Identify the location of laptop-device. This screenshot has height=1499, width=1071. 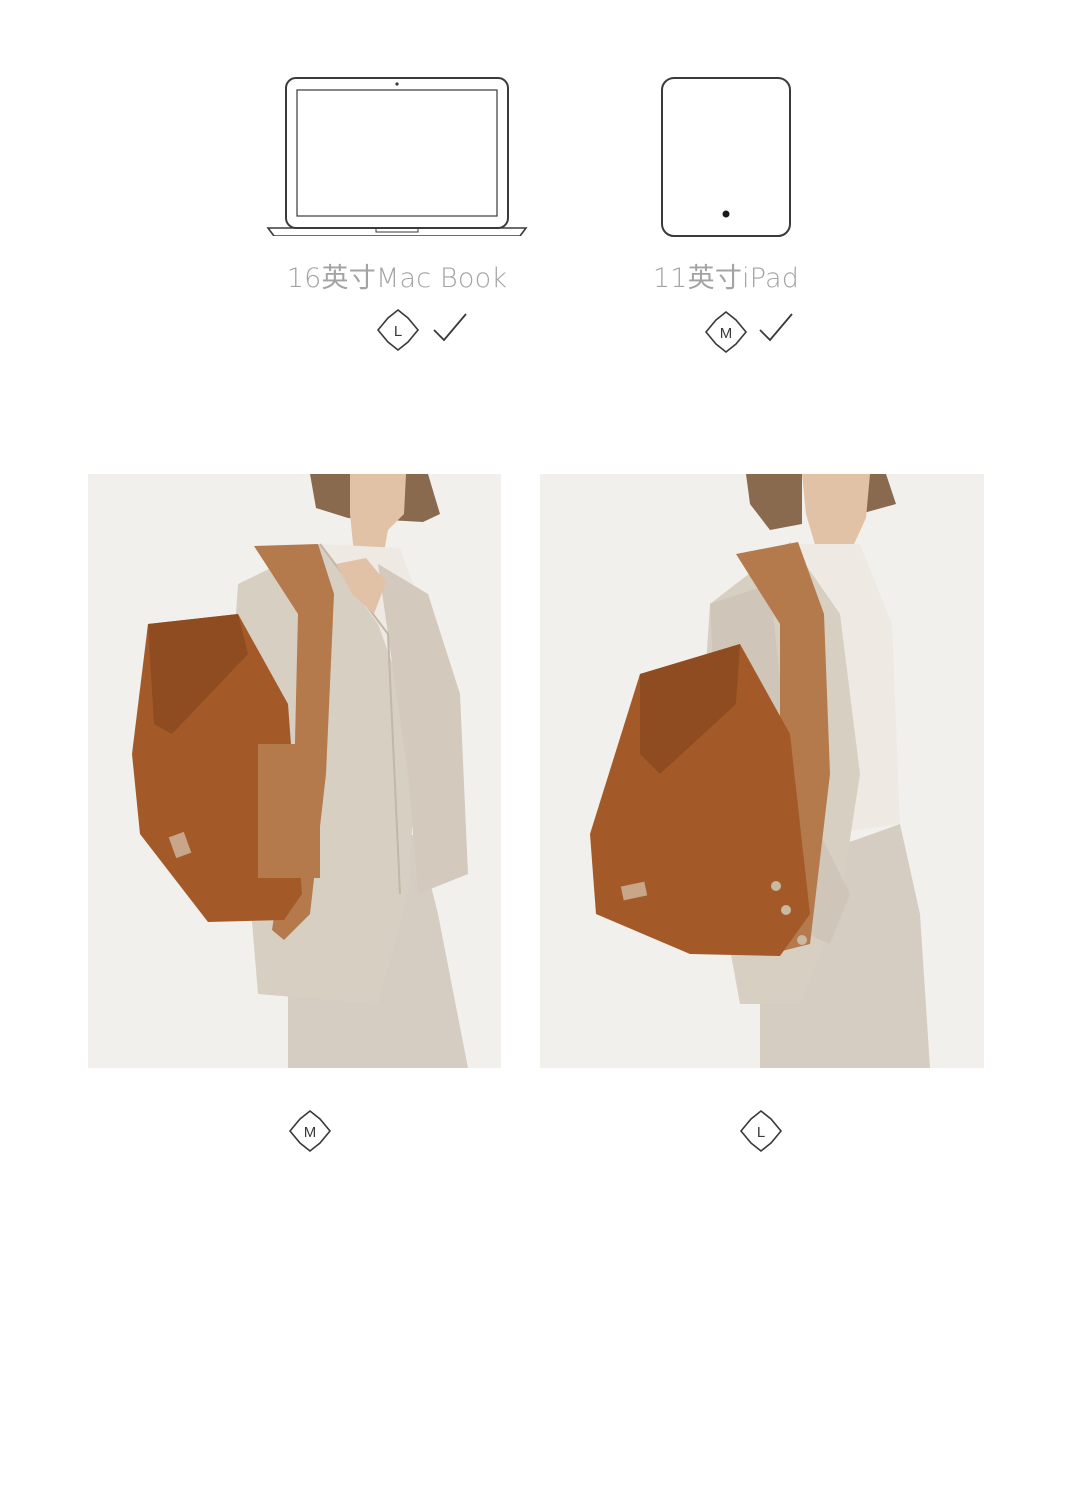
(397, 156).